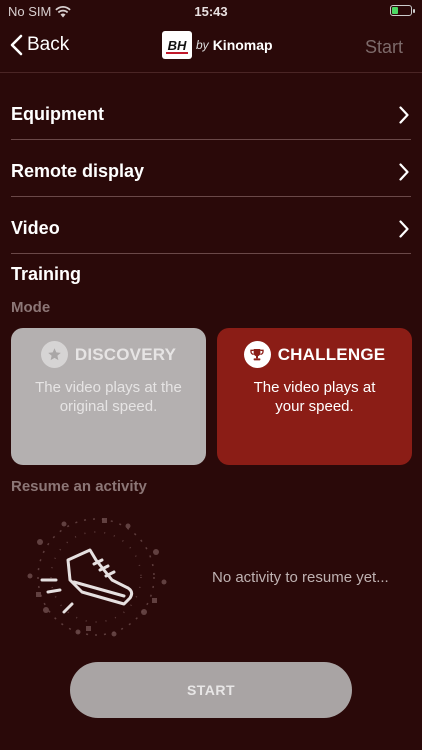 The height and width of the screenshot is (750, 422). What do you see at coordinates (402, 10) in the screenshot?
I see `battery-icon` at bounding box center [402, 10].